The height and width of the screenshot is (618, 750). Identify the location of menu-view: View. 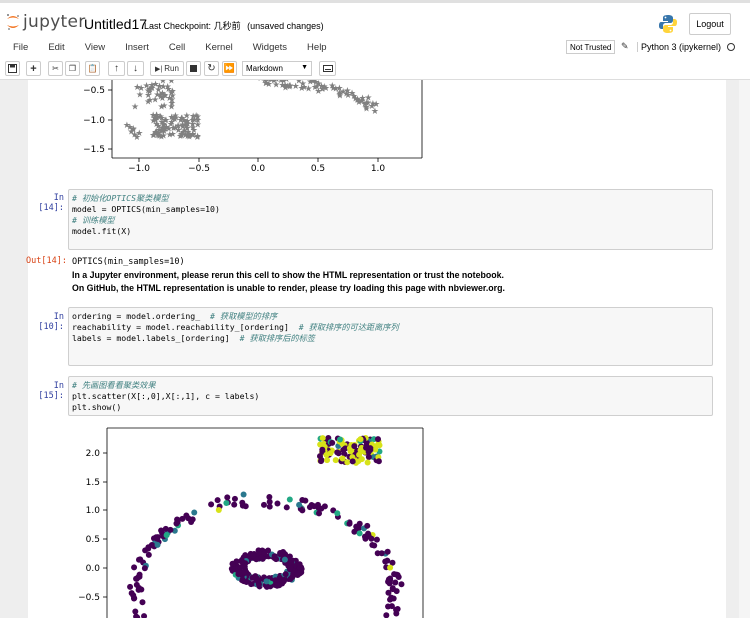
(95, 47).